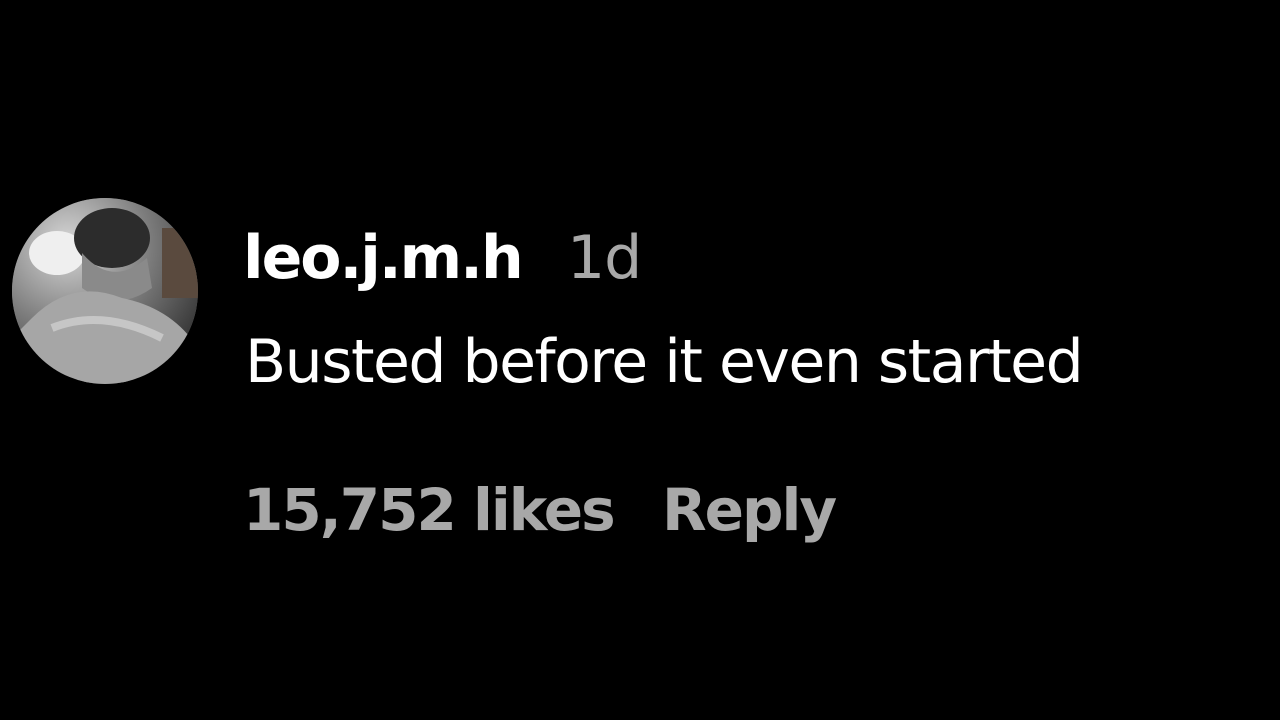  Describe the element at coordinates (429, 510) in the screenshot. I see `likes-count: 15,752 likes` at that location.